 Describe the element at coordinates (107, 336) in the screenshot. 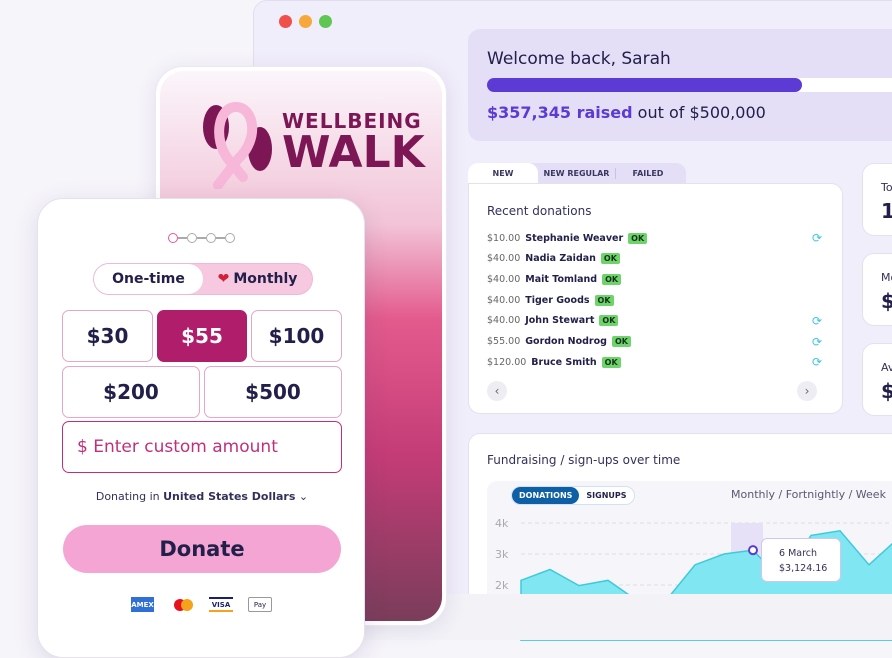

I see `amount-30-button: $30` at that location.